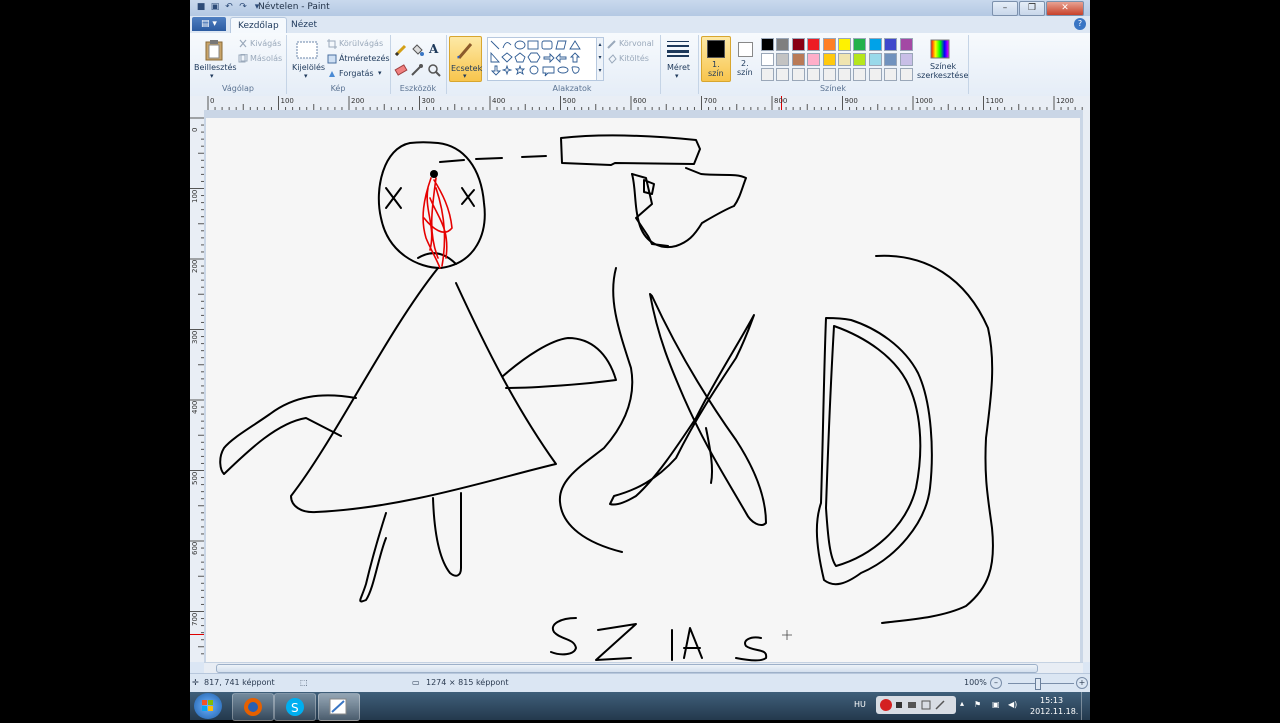 This screenshot has width=1280, height=723. I want to click on fill-button: Kitöltés, so click(634, 58).